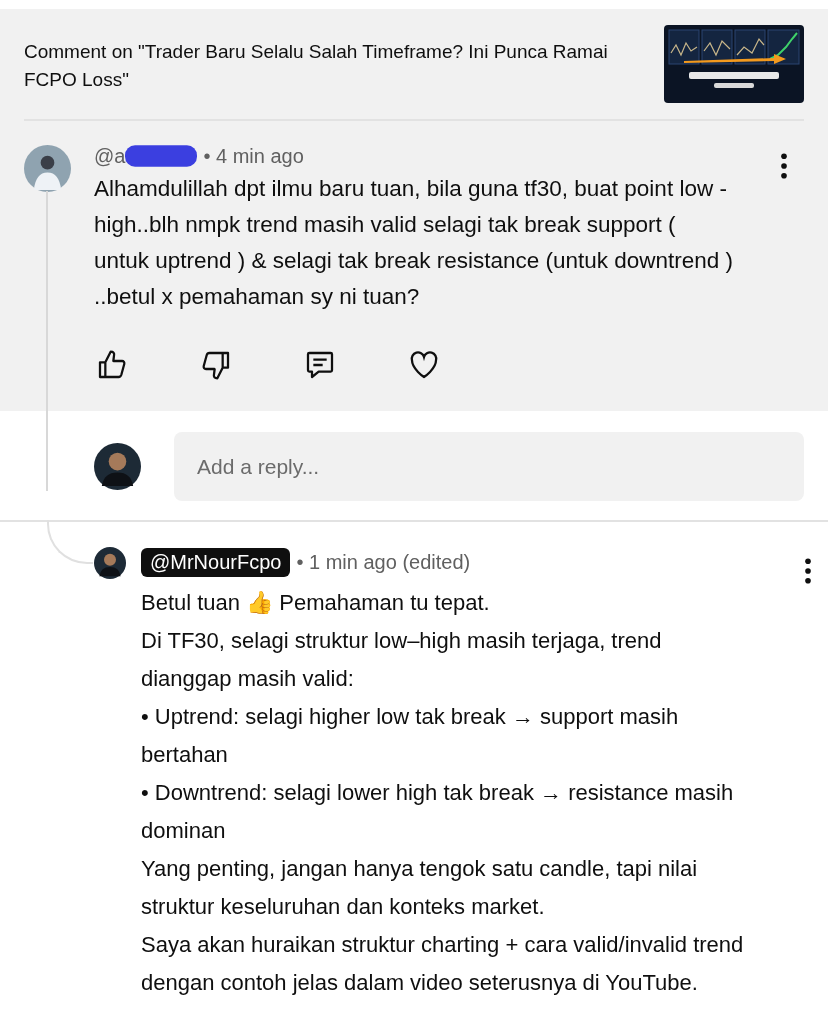 Image resolution: width=828 pixels, height=1024 pixels. Describe the element at coordinates (316, 603) in the screenshot. I see `reply-text: Betul tuan 👍 Pemahaman tu tepat.` at that location.